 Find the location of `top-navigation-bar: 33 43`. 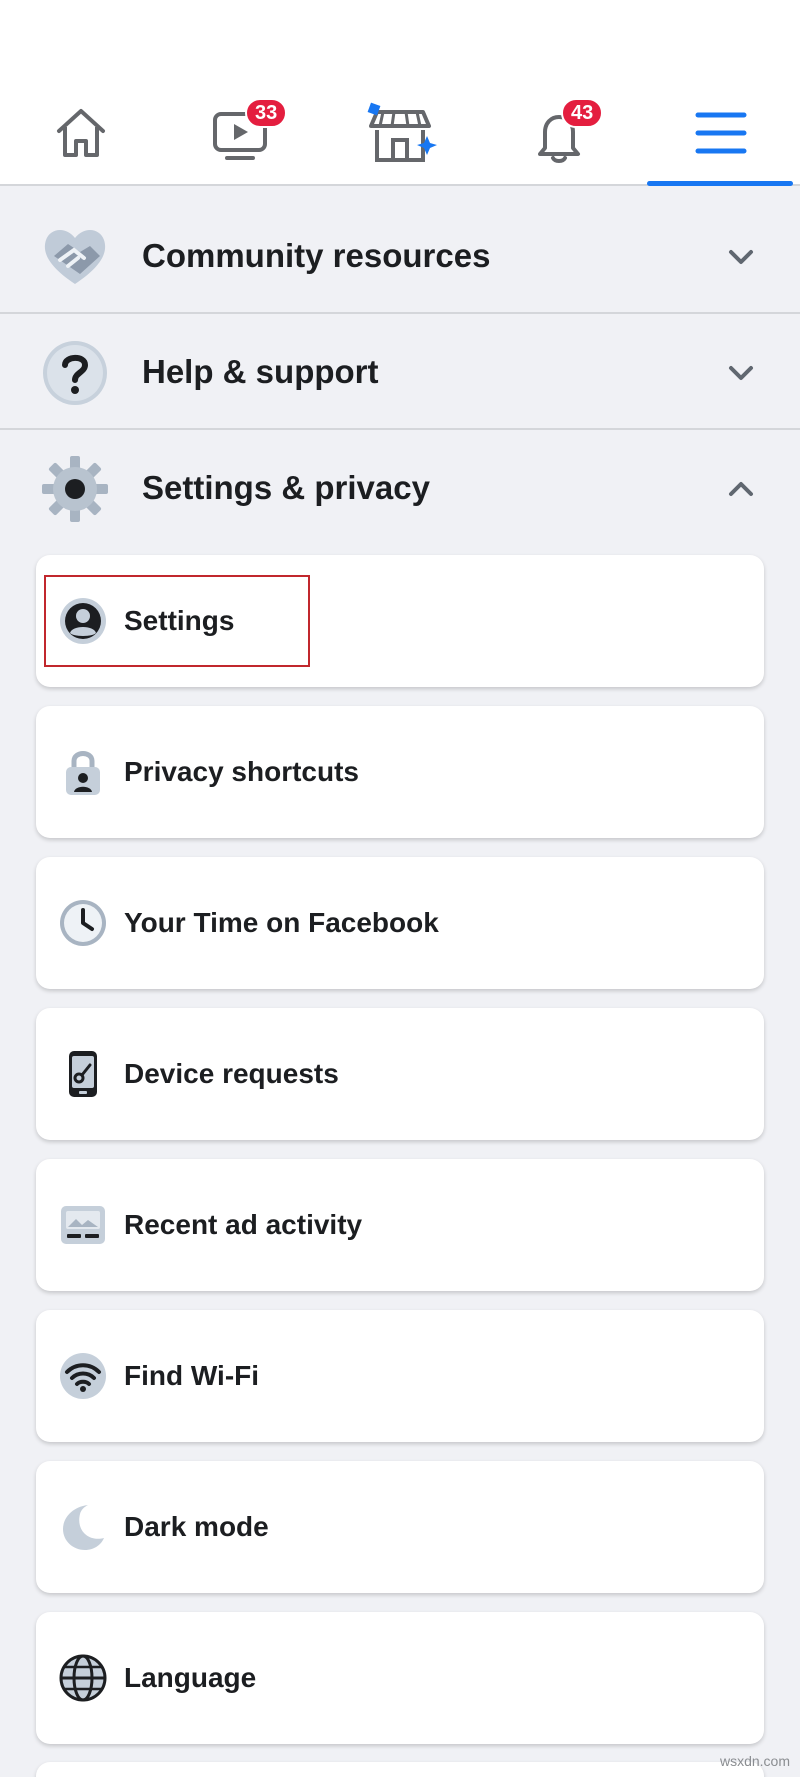

top-navigation-bar: 33 43 is located at coordinates (400, 133).